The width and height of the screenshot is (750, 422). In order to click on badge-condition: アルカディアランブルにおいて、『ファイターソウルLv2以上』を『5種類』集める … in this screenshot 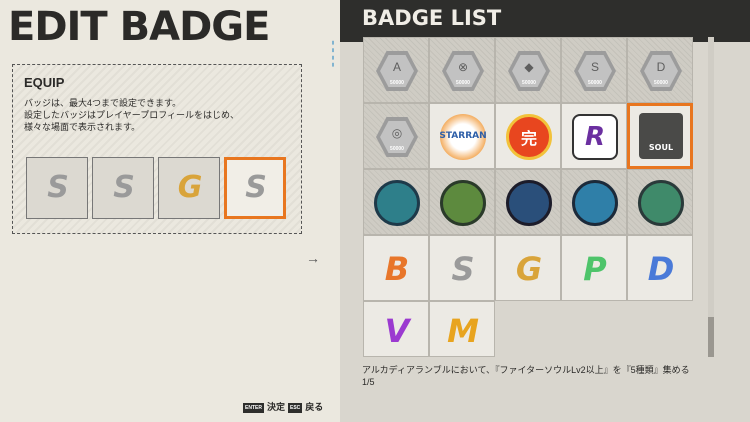, I will do `click(526, 376)`.